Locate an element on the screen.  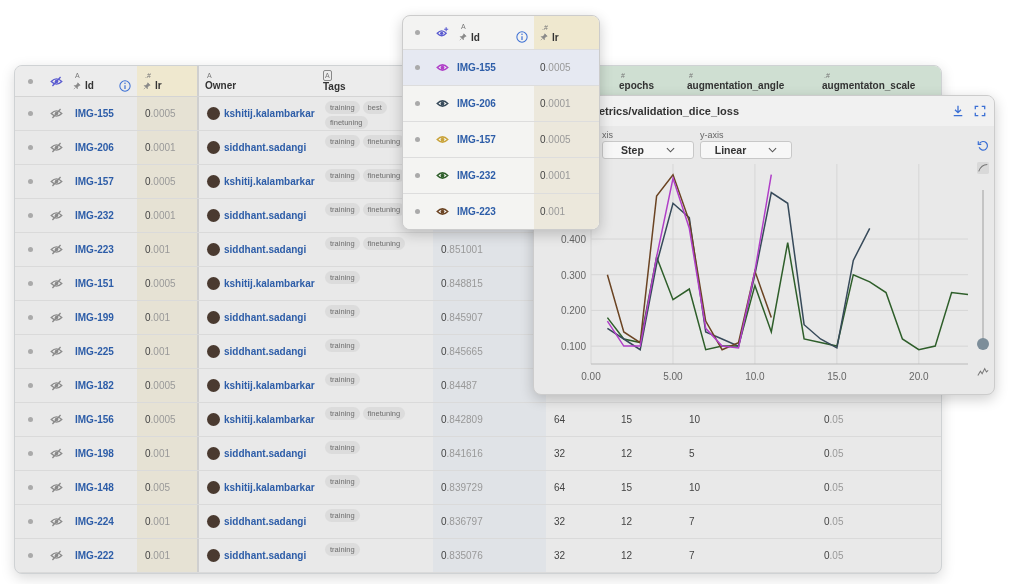
column-header: Tags is located at coordinates (334, 86).